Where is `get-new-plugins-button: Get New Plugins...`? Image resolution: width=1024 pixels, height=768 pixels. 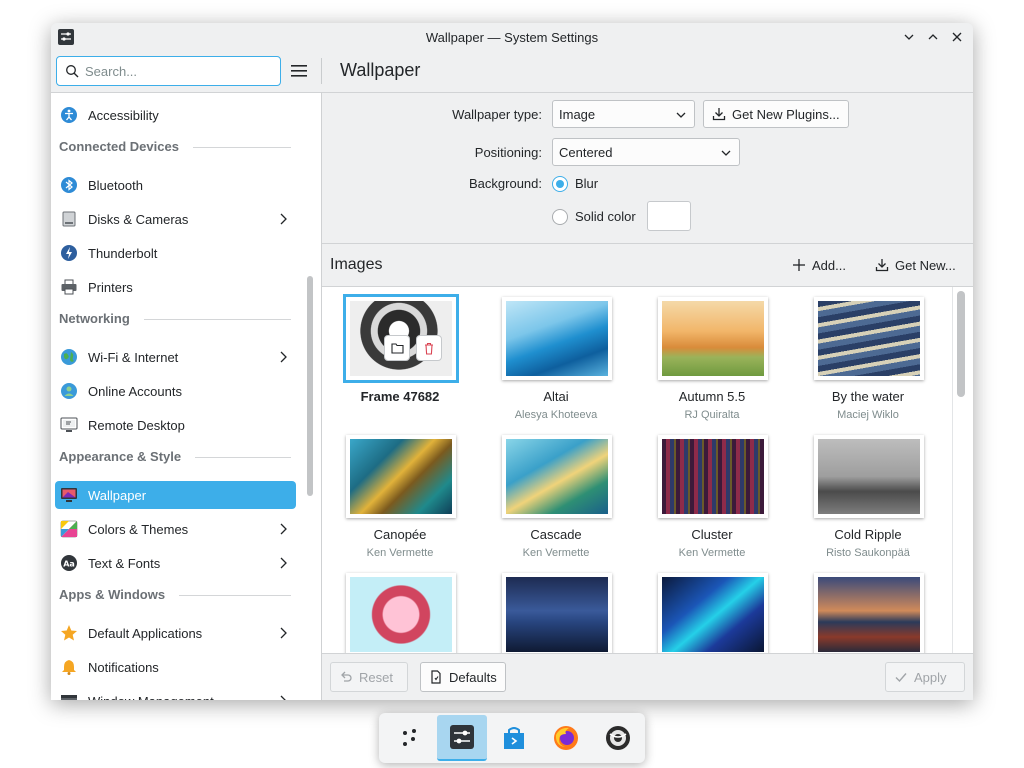
get-new-plugins-button: Get New Plugins... is located at coordinates (776, 114).